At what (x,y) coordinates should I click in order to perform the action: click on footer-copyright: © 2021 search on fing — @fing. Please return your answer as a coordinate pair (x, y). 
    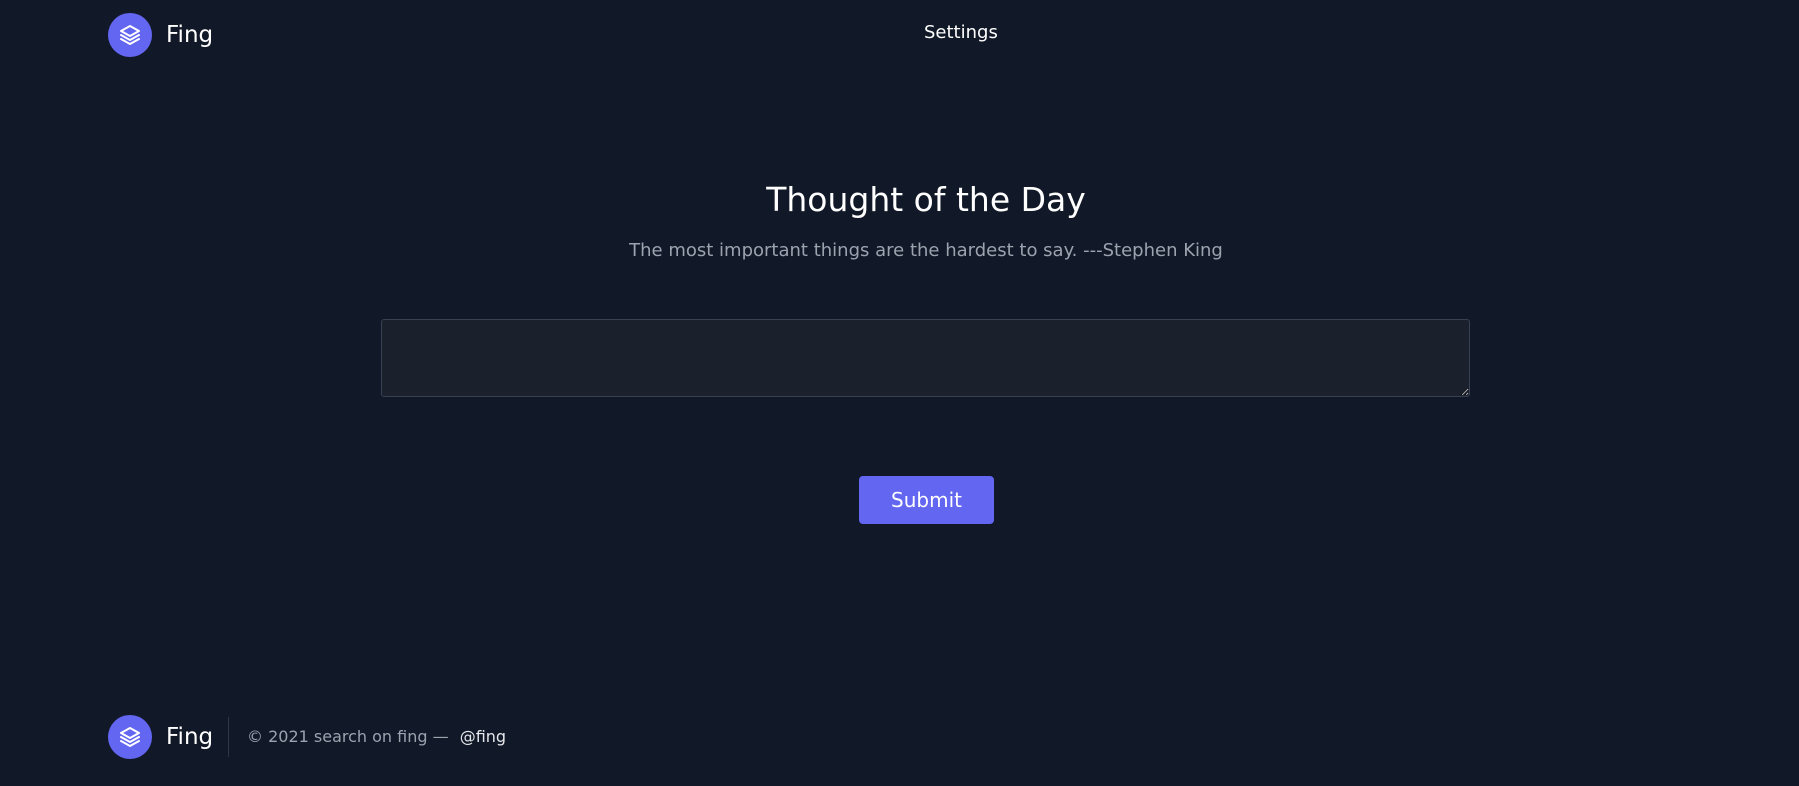
    Looking at the image, I should click on (376, 736).